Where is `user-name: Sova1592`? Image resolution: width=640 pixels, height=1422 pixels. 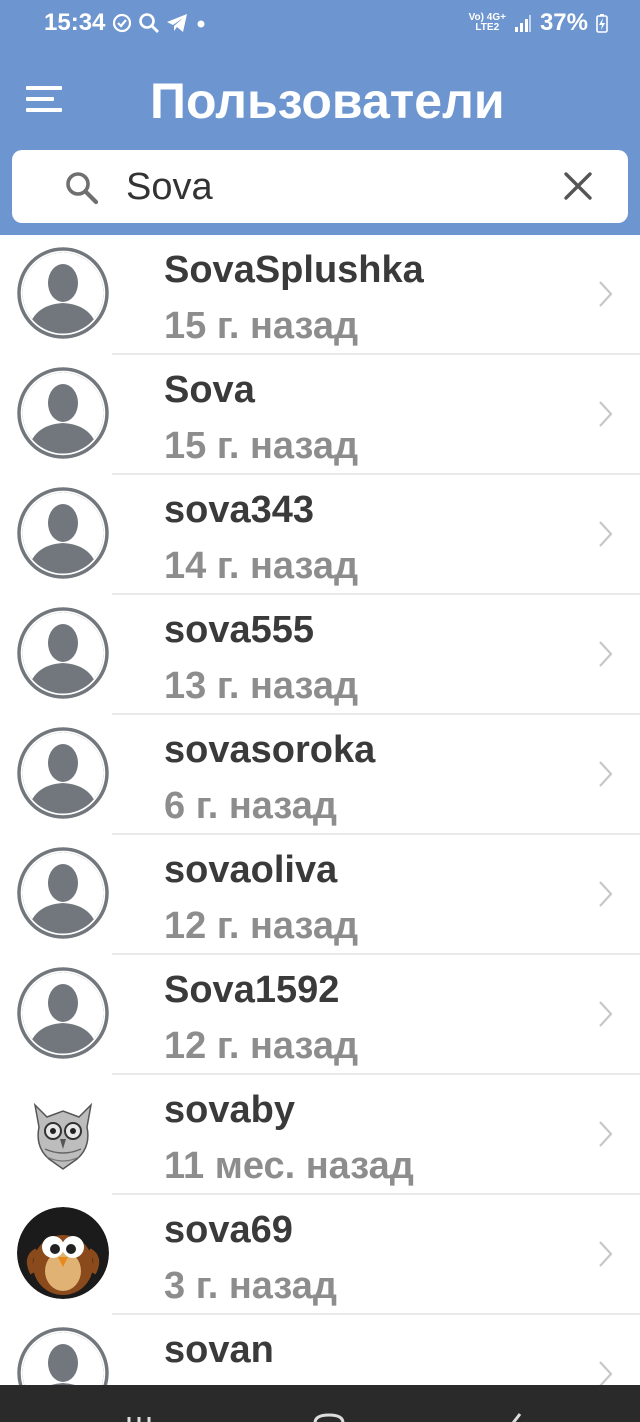 user-name: Sova1592 is located at coordinates (252, 990).